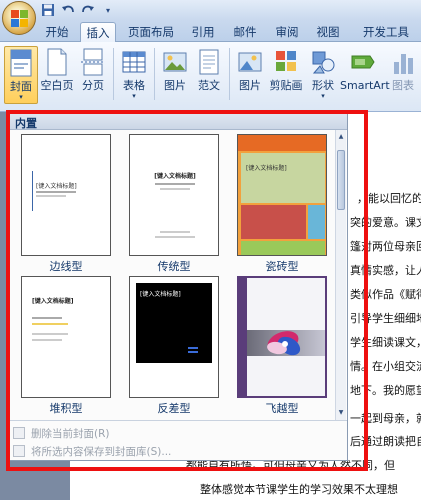 The image size is (421, 500). I want to click on tab-developer: 开发工具, so click(386, 32).